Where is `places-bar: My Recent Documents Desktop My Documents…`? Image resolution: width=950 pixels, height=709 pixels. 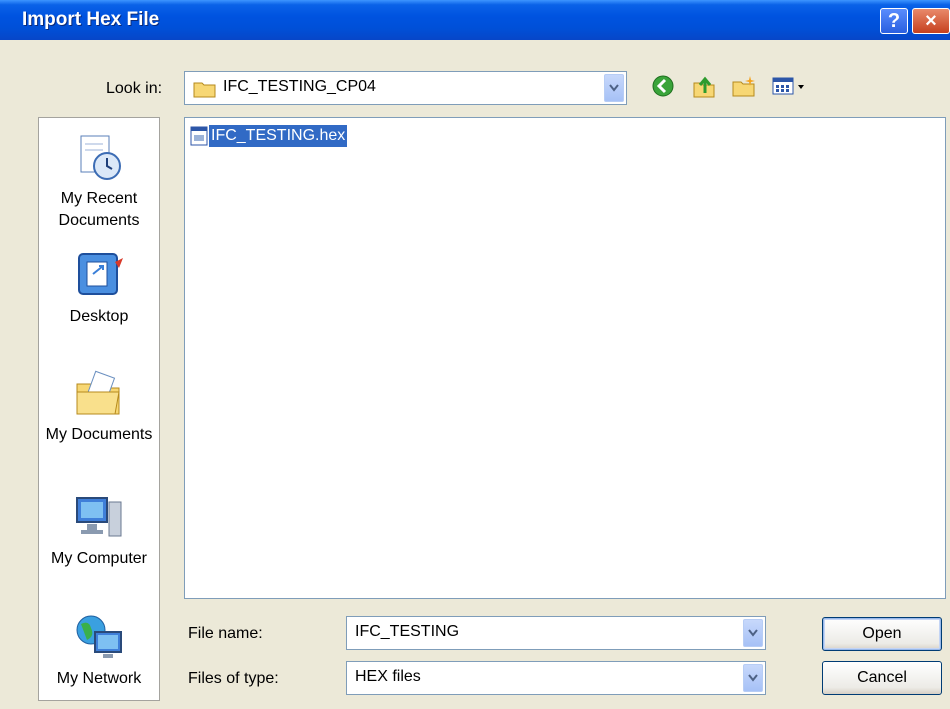 places-bar: My Recent Documents Desktop My Documents… is located at coordinates (99, 409).